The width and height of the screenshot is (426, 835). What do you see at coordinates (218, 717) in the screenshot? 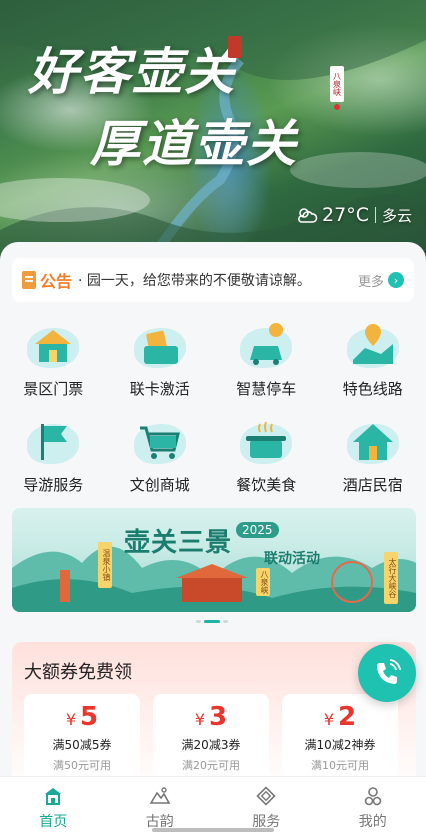
I see `coupon-amount: 3` at bounding box center [218, 717].